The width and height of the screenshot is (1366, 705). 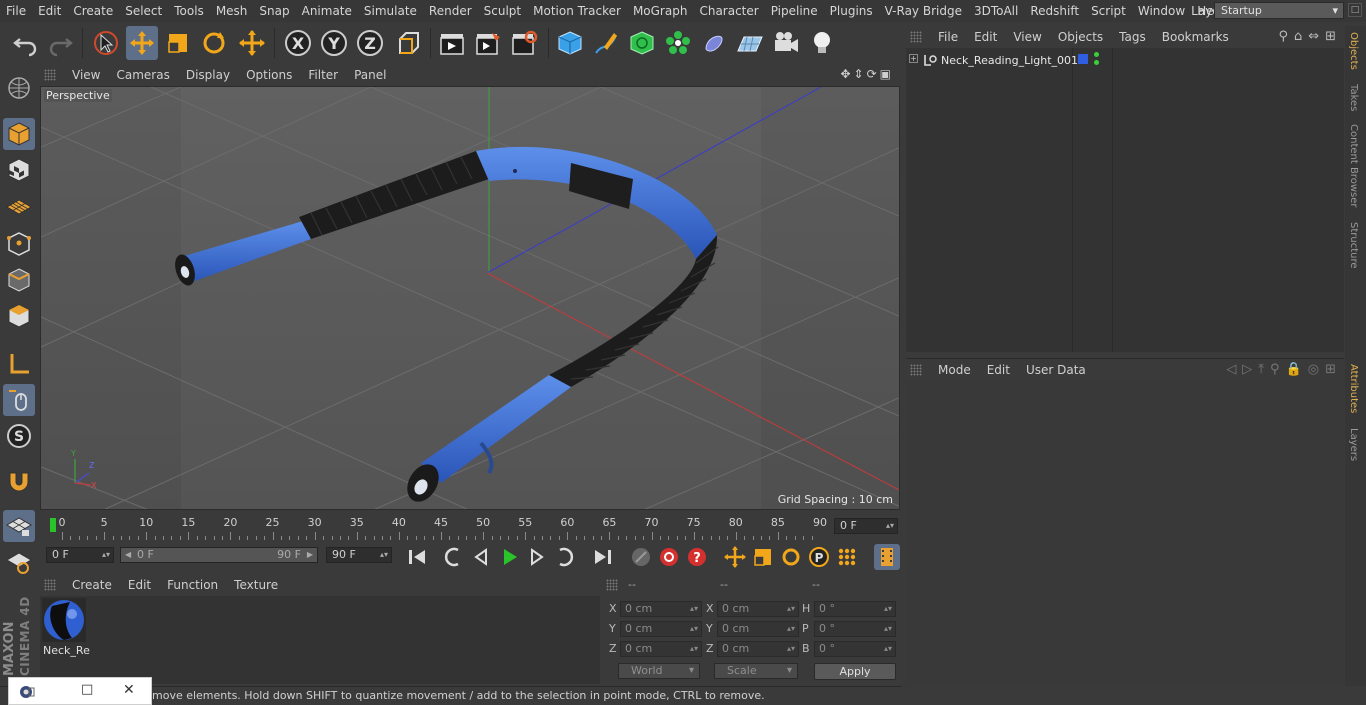 I want to click on workplane-mode-button, so click(x=19, y=206).